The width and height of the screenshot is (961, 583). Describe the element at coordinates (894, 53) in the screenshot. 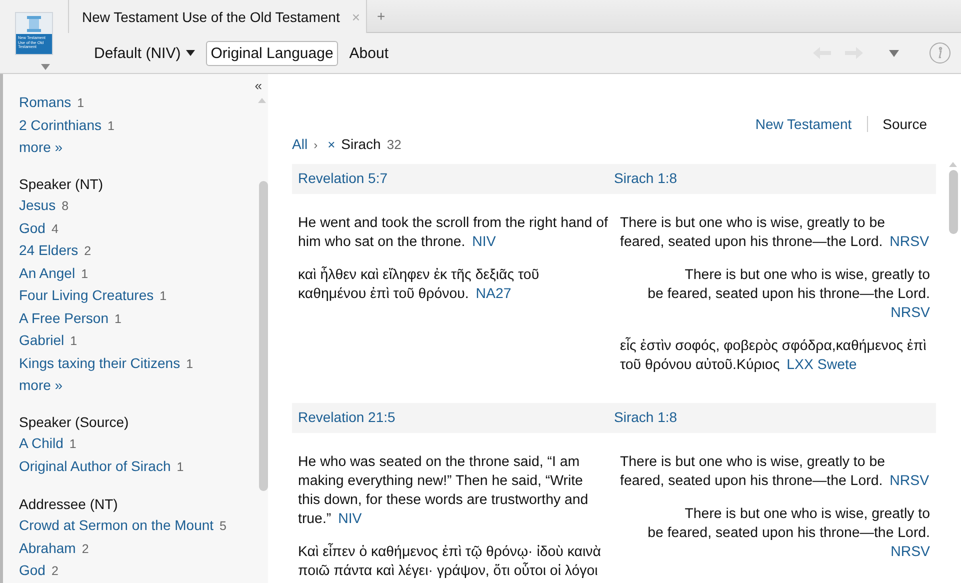

I see `history-caret-icon` at that location.